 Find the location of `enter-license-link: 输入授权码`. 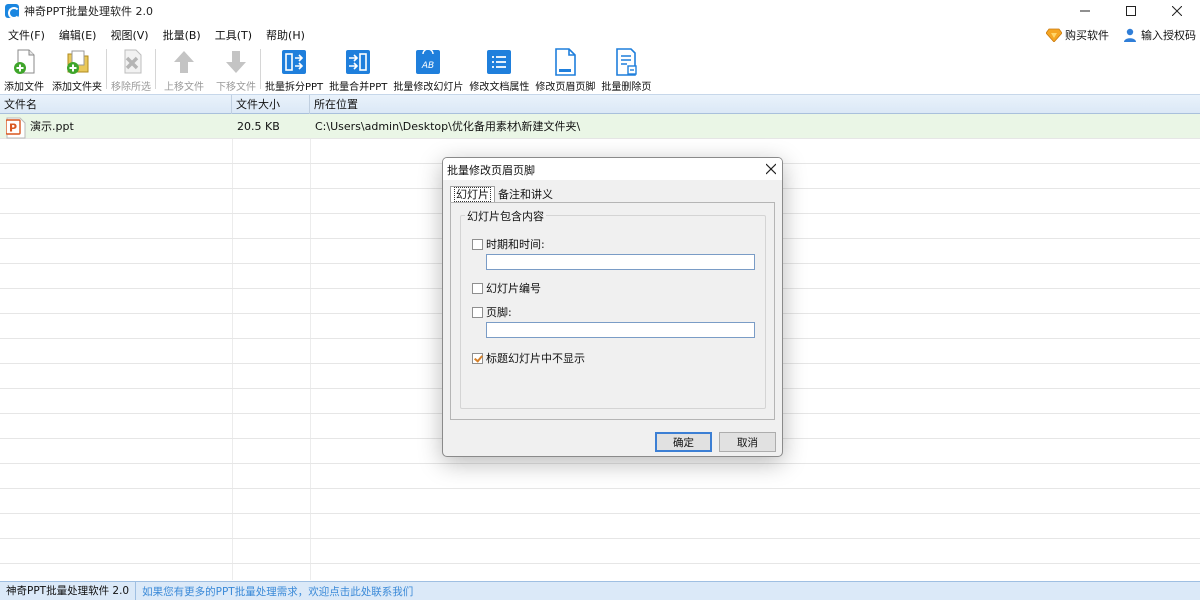

enter-license-link: 输入授权码 is located at coordinates (1159, 35).